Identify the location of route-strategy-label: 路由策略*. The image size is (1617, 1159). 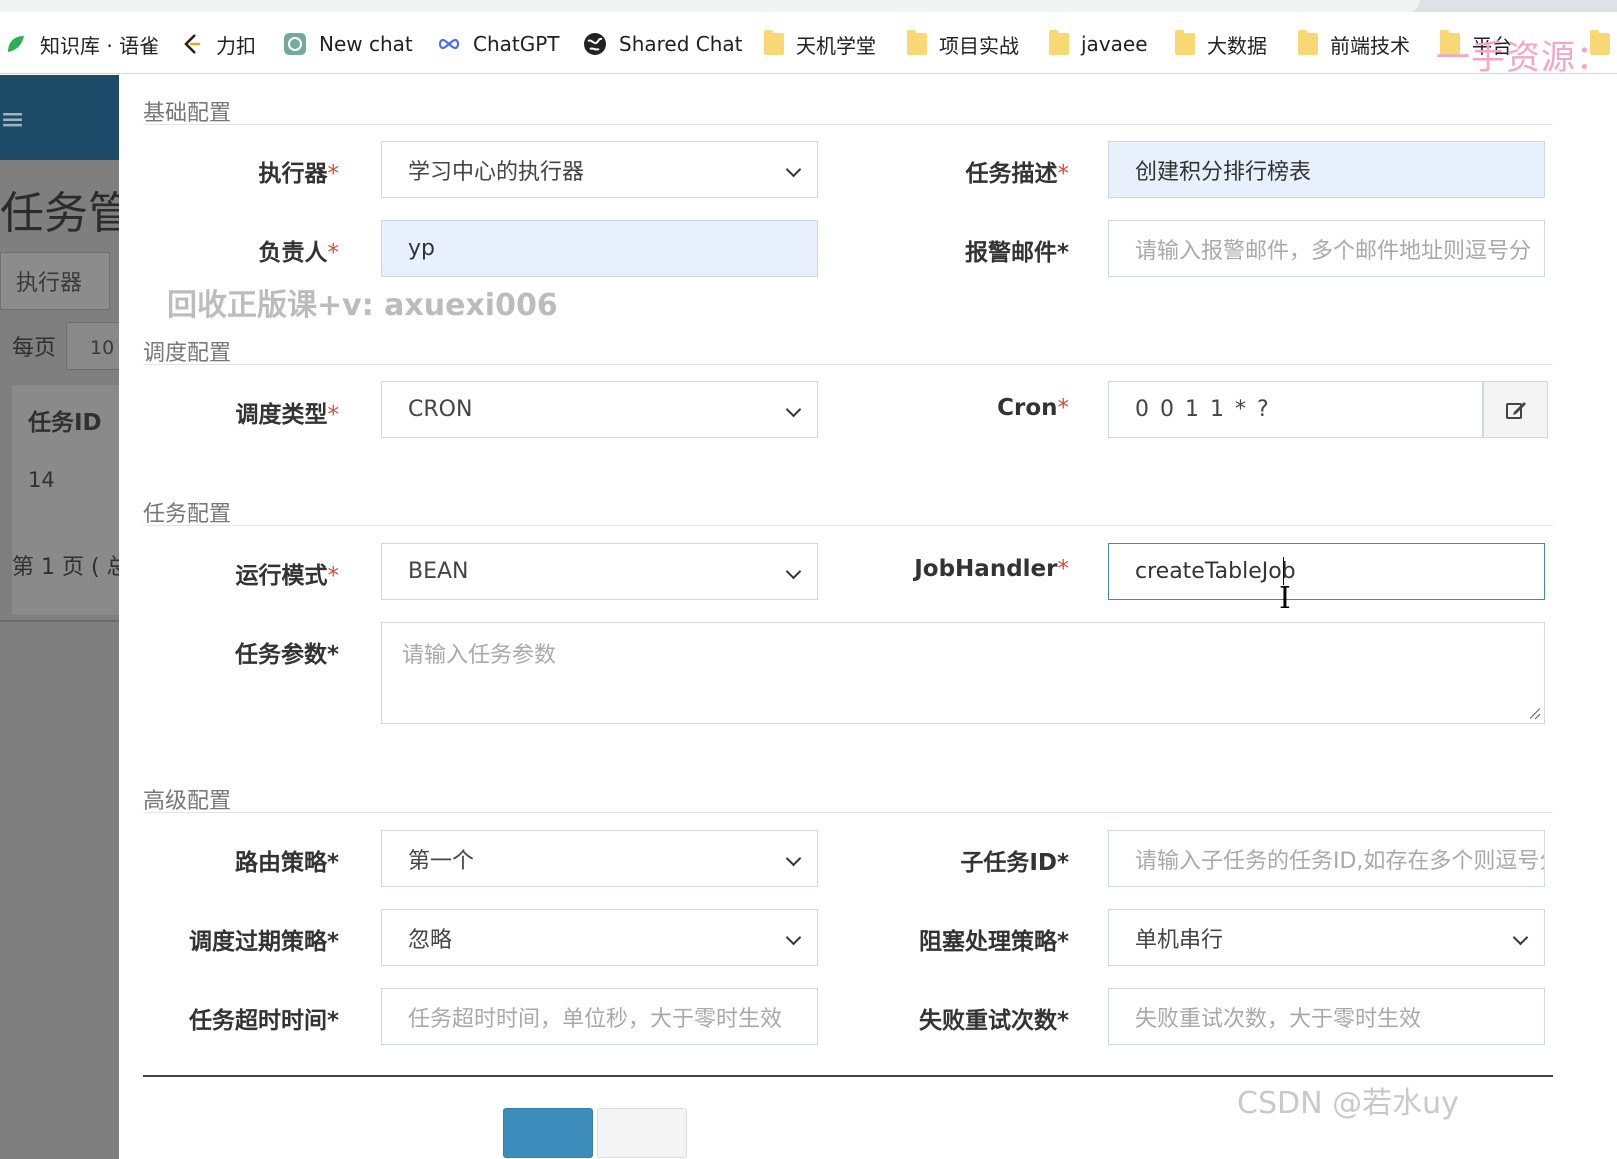
(286, 863).